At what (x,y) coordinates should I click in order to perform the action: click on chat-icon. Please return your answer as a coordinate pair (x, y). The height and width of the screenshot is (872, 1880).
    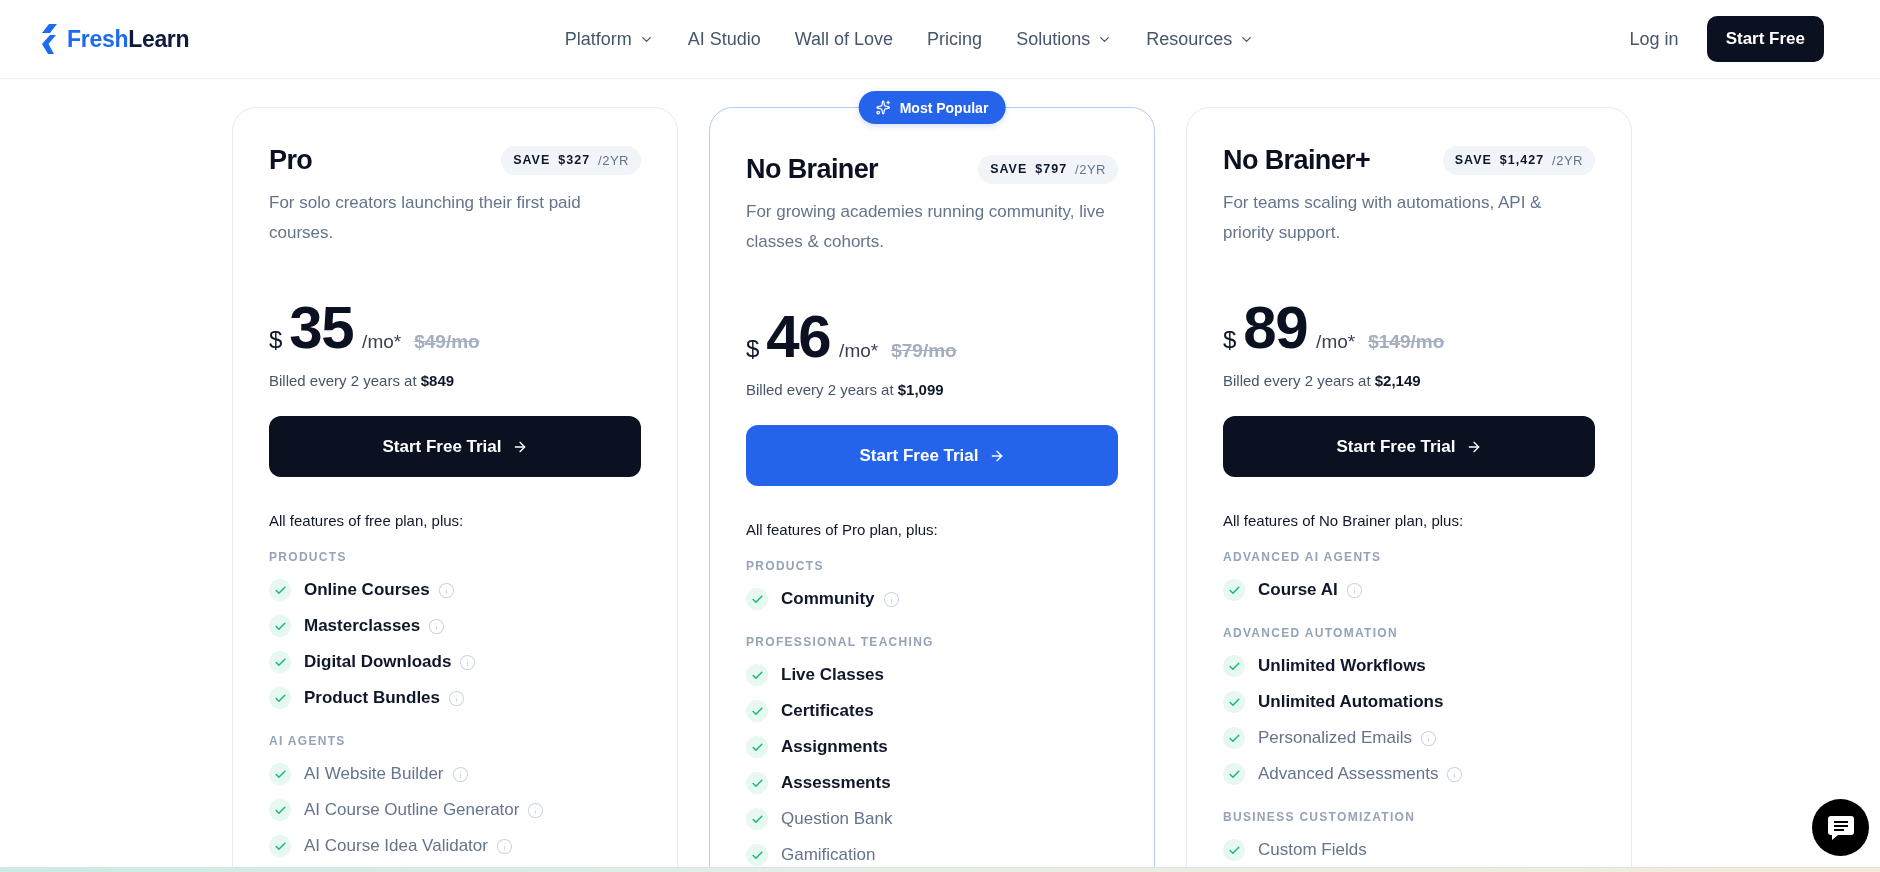
    Looking at the image, I should click on (1840, 827).